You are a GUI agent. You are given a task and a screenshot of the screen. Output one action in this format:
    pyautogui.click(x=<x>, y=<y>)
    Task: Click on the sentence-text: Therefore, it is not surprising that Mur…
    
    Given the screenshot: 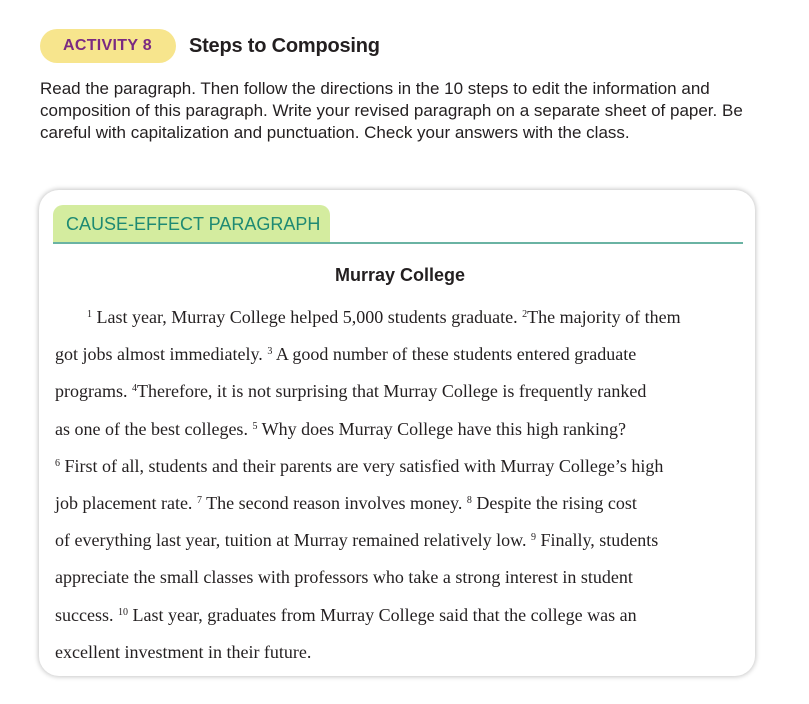 What is the action you would take?
    pyautogui.click(x=391, y=391)
    